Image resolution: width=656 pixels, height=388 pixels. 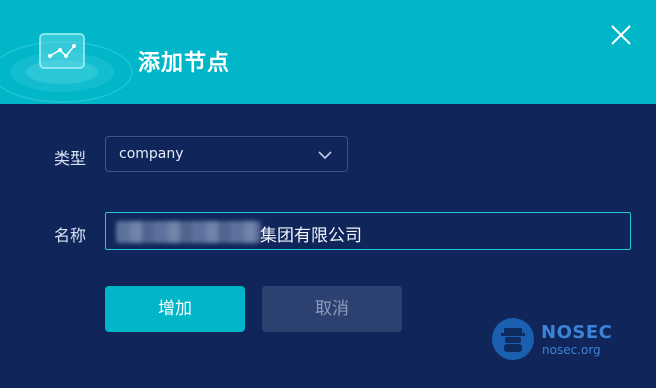 What do you see at coordinates (368, 231) in the screenshot?
I see `name-input: 集团有限公司` at bounding box center [368, 231].